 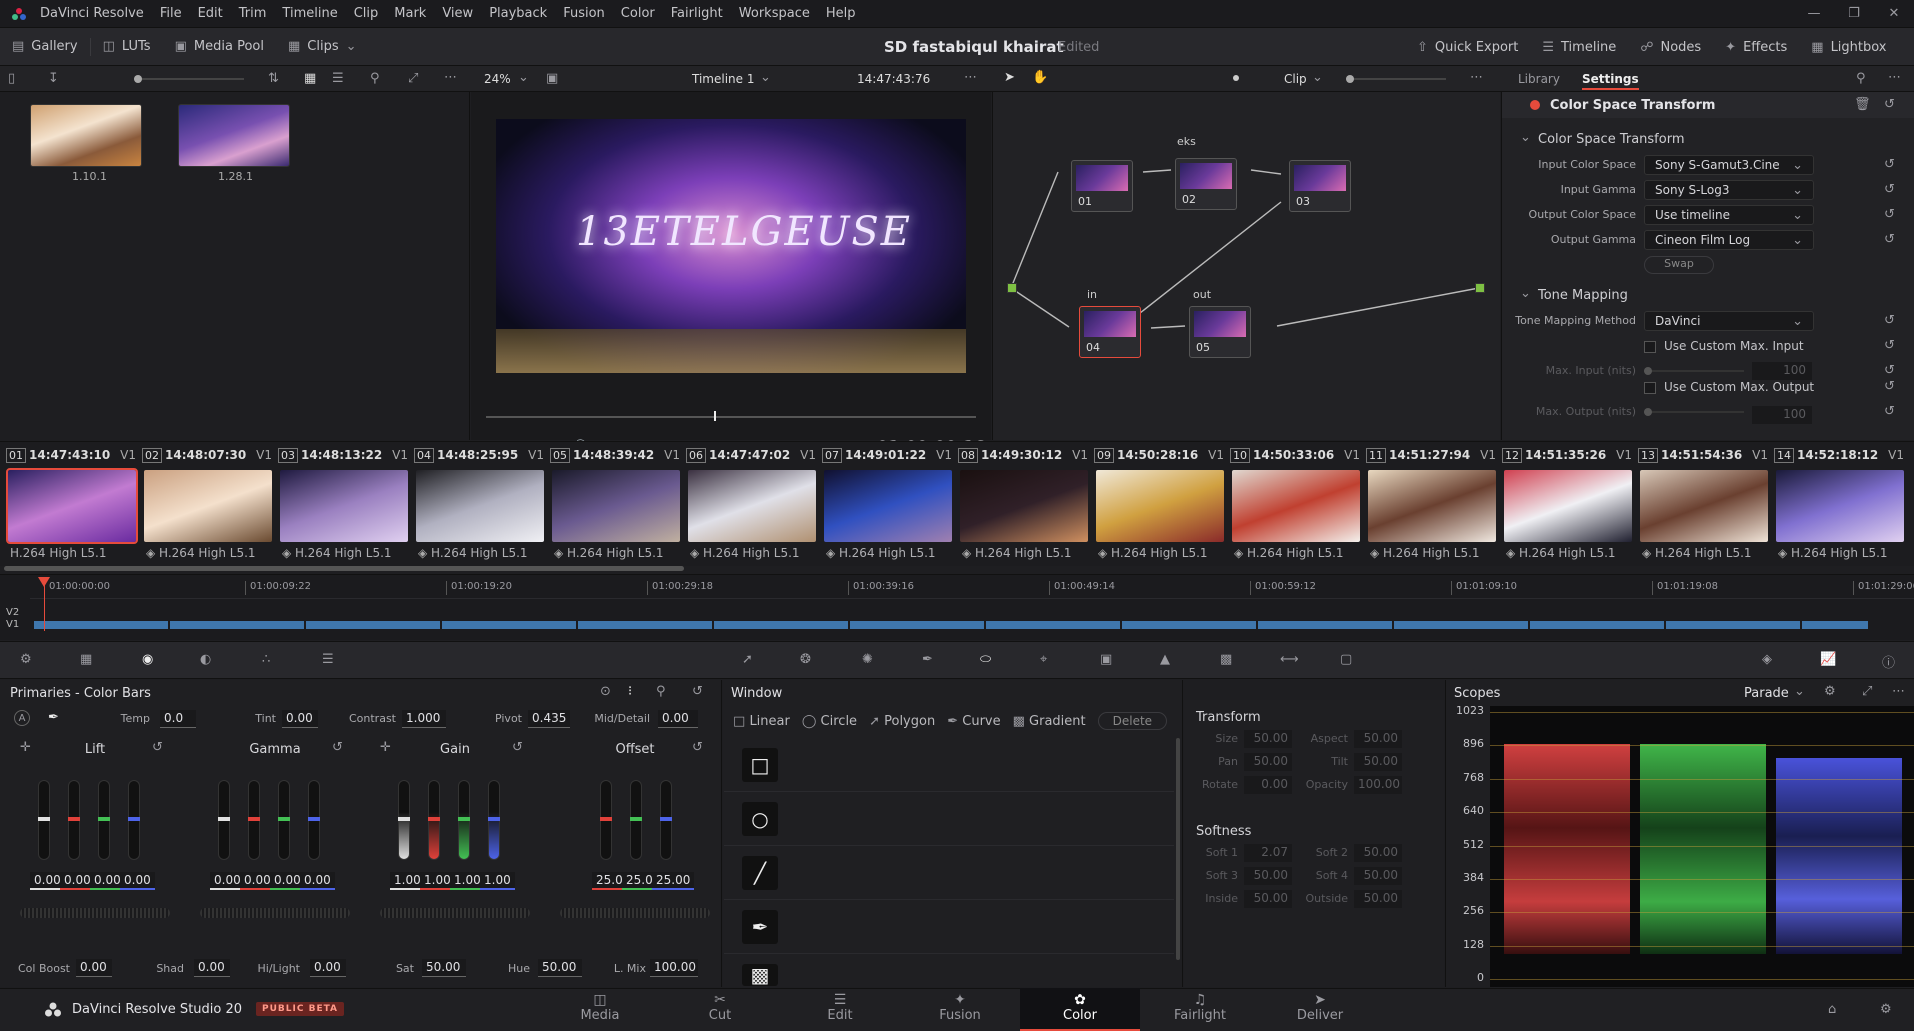 What do you see at coordinates (338, 78) in the screenshot?
I see `list-view-icon: ☰` at bounding box center [338, 78].